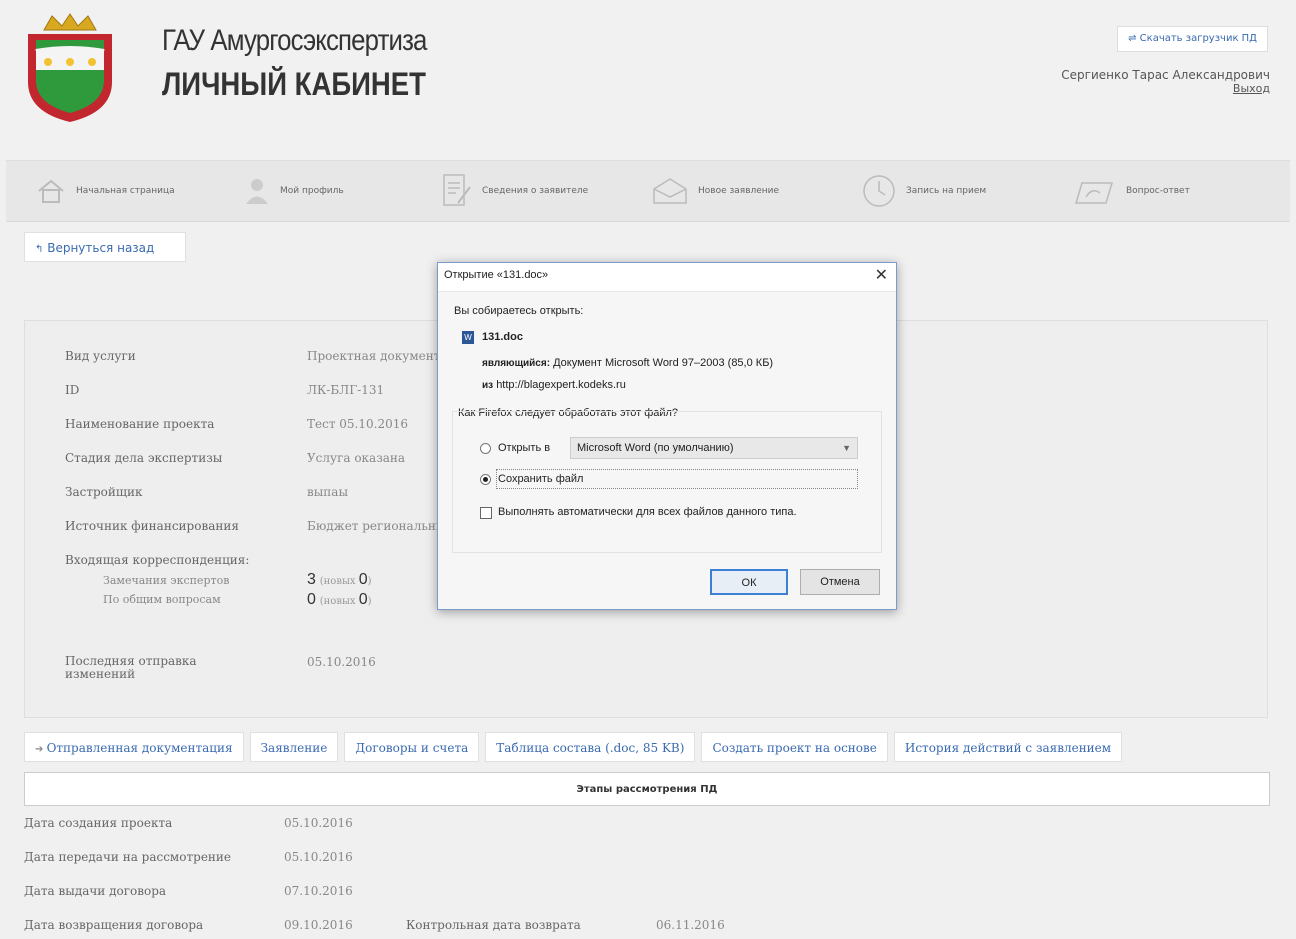  I want to click on edit-document-icon, so click(457, 190).